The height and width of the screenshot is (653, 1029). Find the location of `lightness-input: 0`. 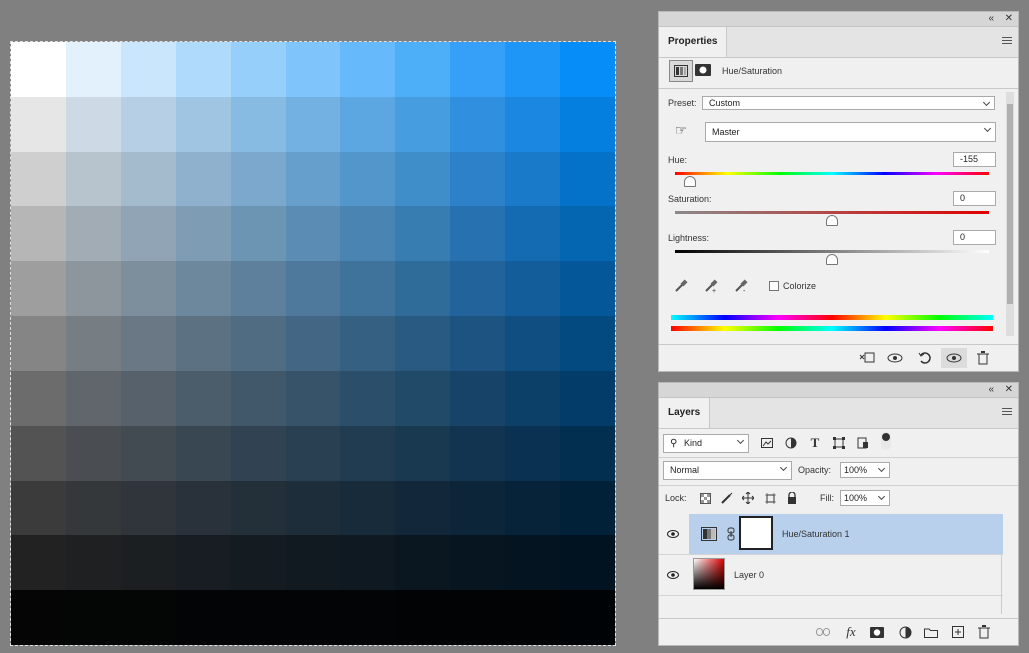

lightness-input: 0 is located at coordinates (974, 237).